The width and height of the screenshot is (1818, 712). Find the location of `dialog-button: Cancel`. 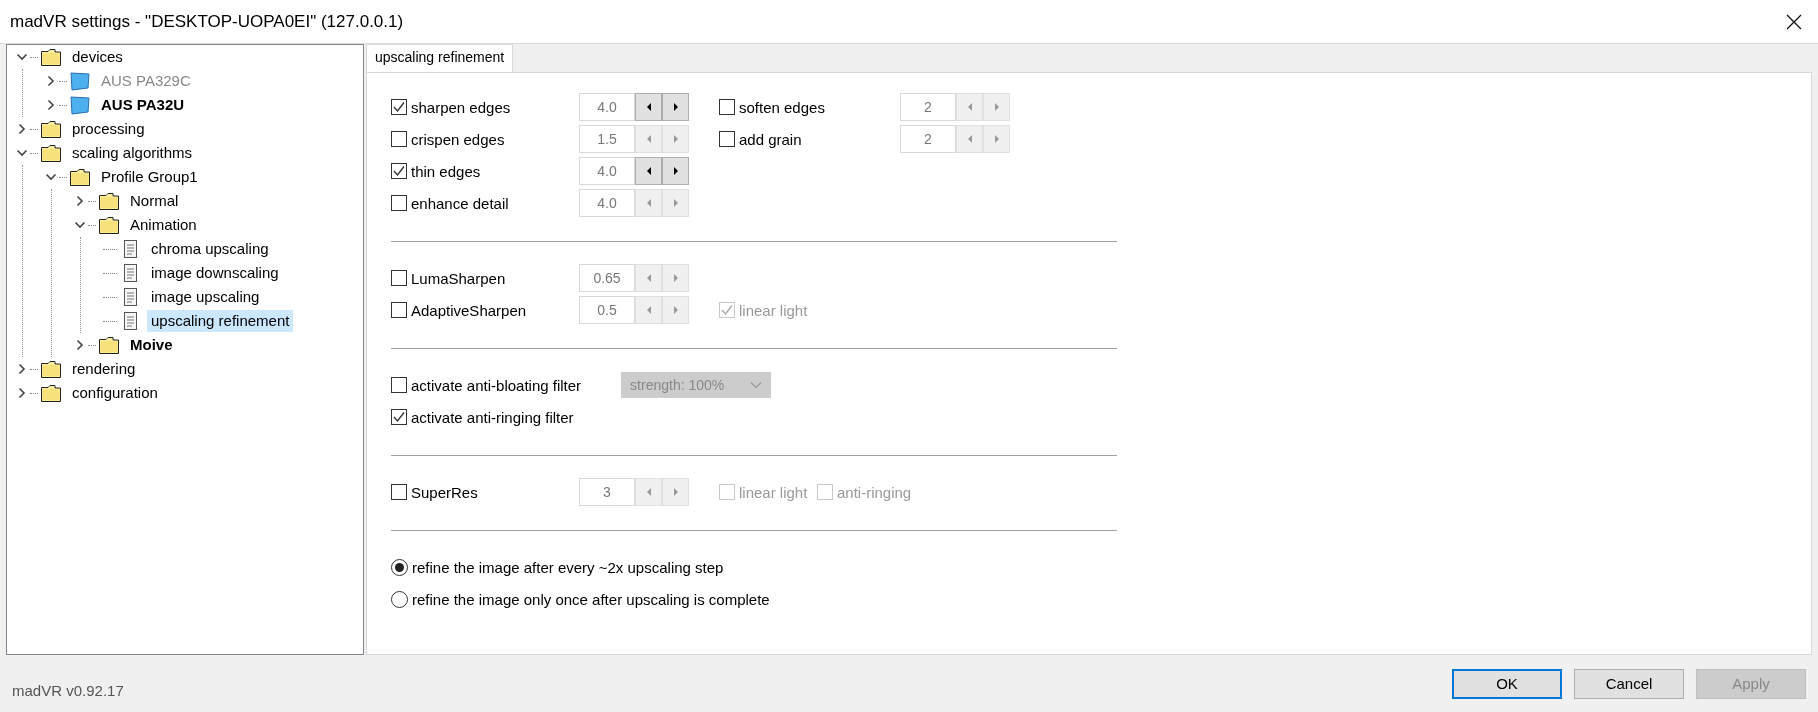

dialog-button: Cancel is located at coordinates (1629, 683).